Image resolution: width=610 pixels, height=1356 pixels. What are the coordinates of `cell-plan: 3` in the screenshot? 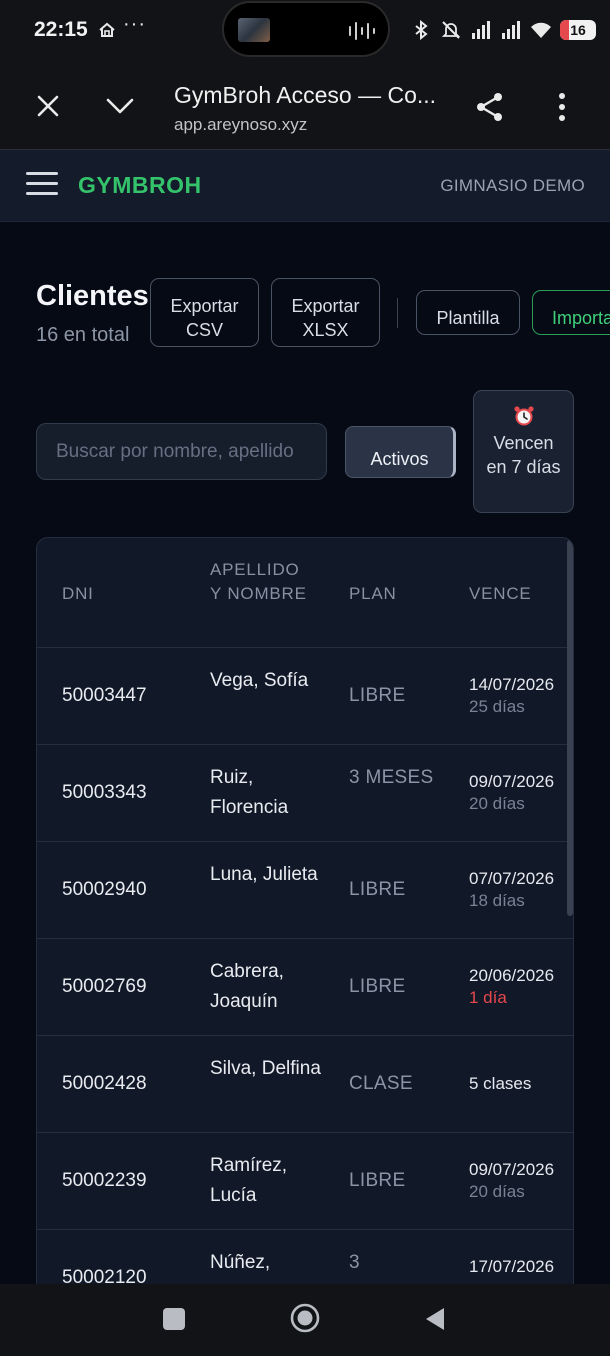 It's located at (354, 1262).